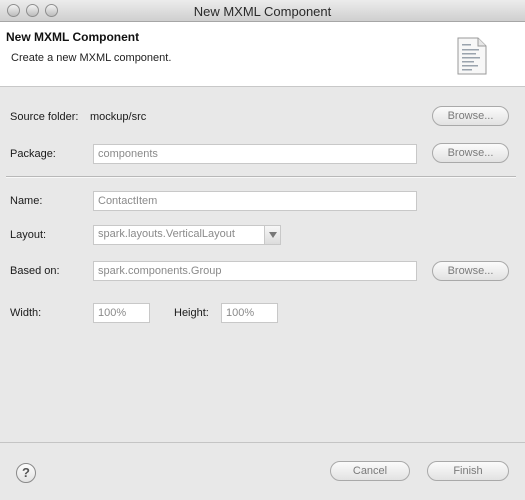 Image resolution: width=525 pixels, height=500 pixels. Describe the element at coordinates (249, 313) in the screenshot. I see `height-input` at that location.